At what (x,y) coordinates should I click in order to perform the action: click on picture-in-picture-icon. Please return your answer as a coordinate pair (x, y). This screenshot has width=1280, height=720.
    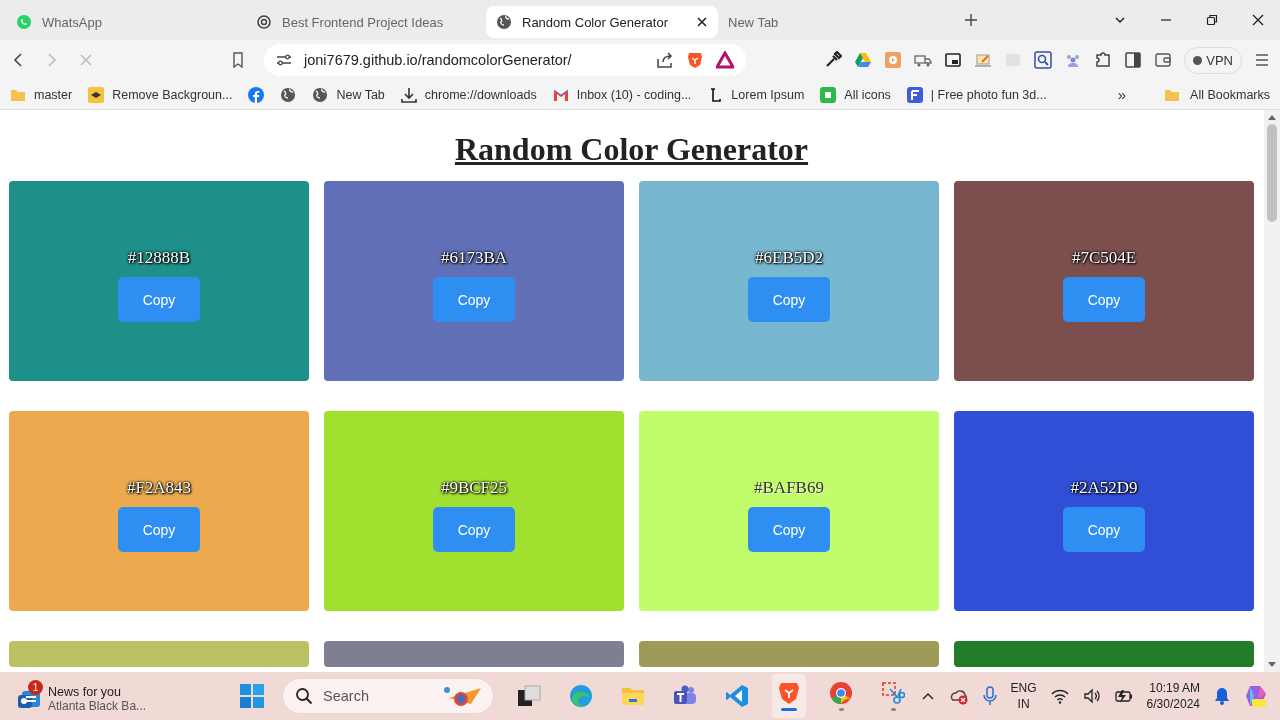
    Looking at the image, I should click on (953, 60).